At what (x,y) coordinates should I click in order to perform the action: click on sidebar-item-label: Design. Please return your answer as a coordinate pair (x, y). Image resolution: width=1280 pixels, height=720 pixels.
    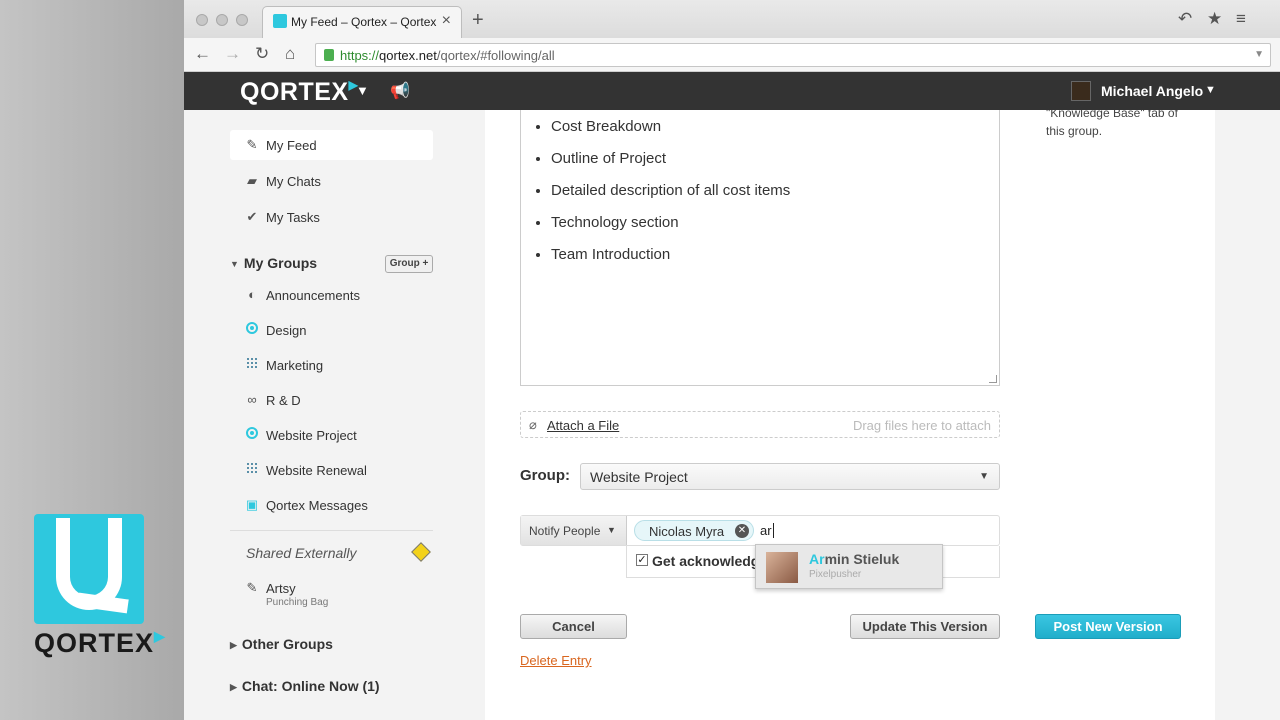
    Looking at the image, I should click on (286, 330).